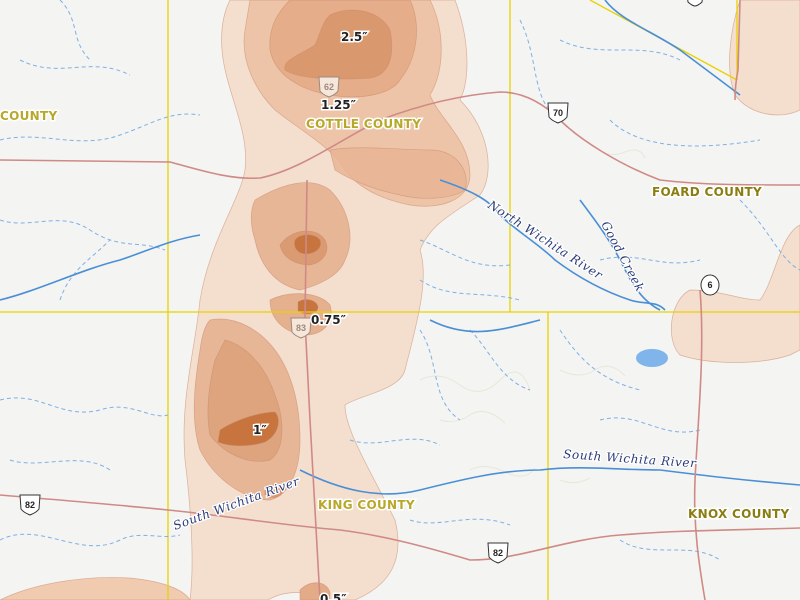 Image resolution: width=800 pixels, height=600 pixels. Describe the element at coordinates (498, 553) in the screenshot. I see `shield-82-east-text: 82` at that location.